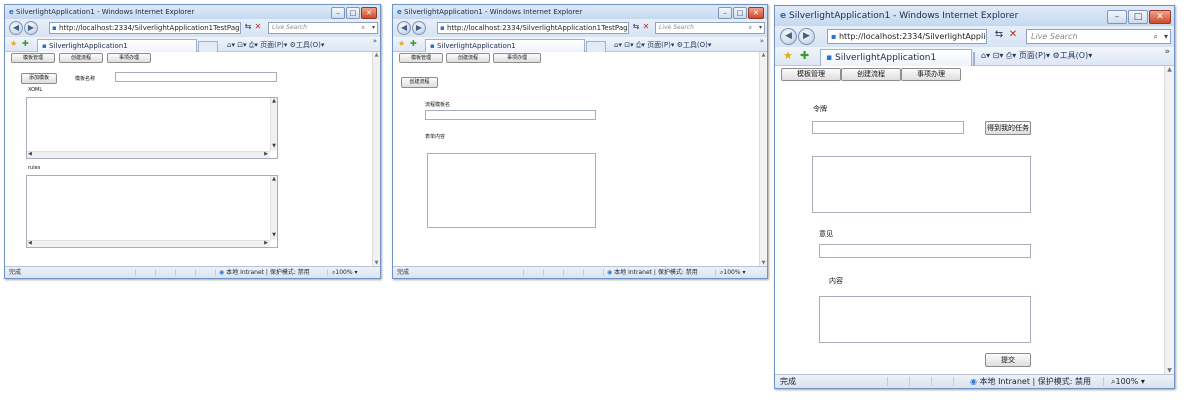 The height and width of the screenshot is (402, 1192). I want to click on add-template-button: 添加模板, so click(39, 78).